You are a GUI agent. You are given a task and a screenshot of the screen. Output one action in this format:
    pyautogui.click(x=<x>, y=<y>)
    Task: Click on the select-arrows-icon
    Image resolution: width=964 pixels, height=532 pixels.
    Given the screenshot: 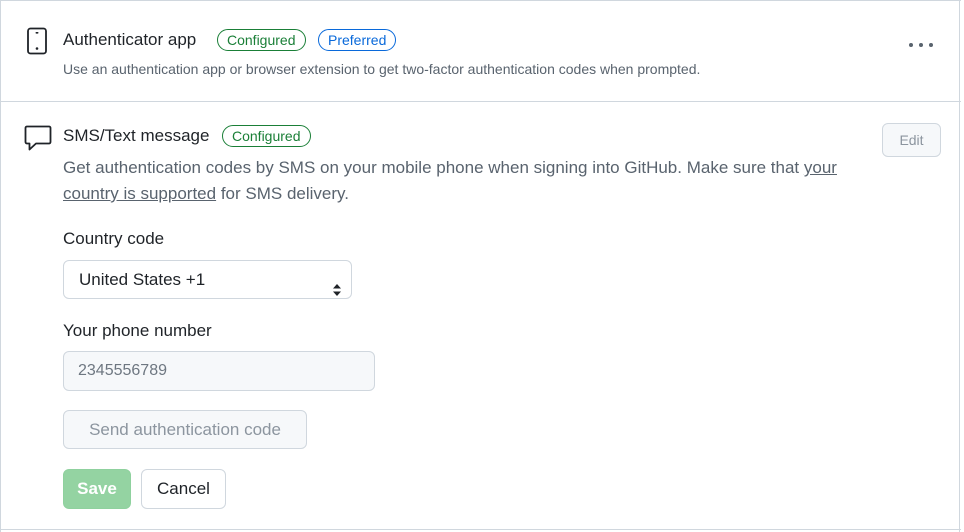 What is the action you would take?
    pyautogui.click(x=337, y=291)
    